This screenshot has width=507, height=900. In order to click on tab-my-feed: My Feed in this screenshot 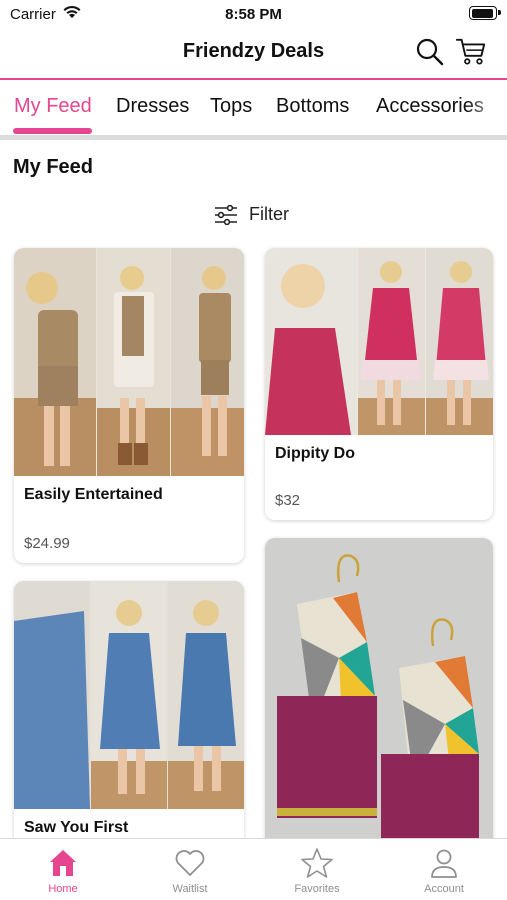, I will do `click(53, 106)`.